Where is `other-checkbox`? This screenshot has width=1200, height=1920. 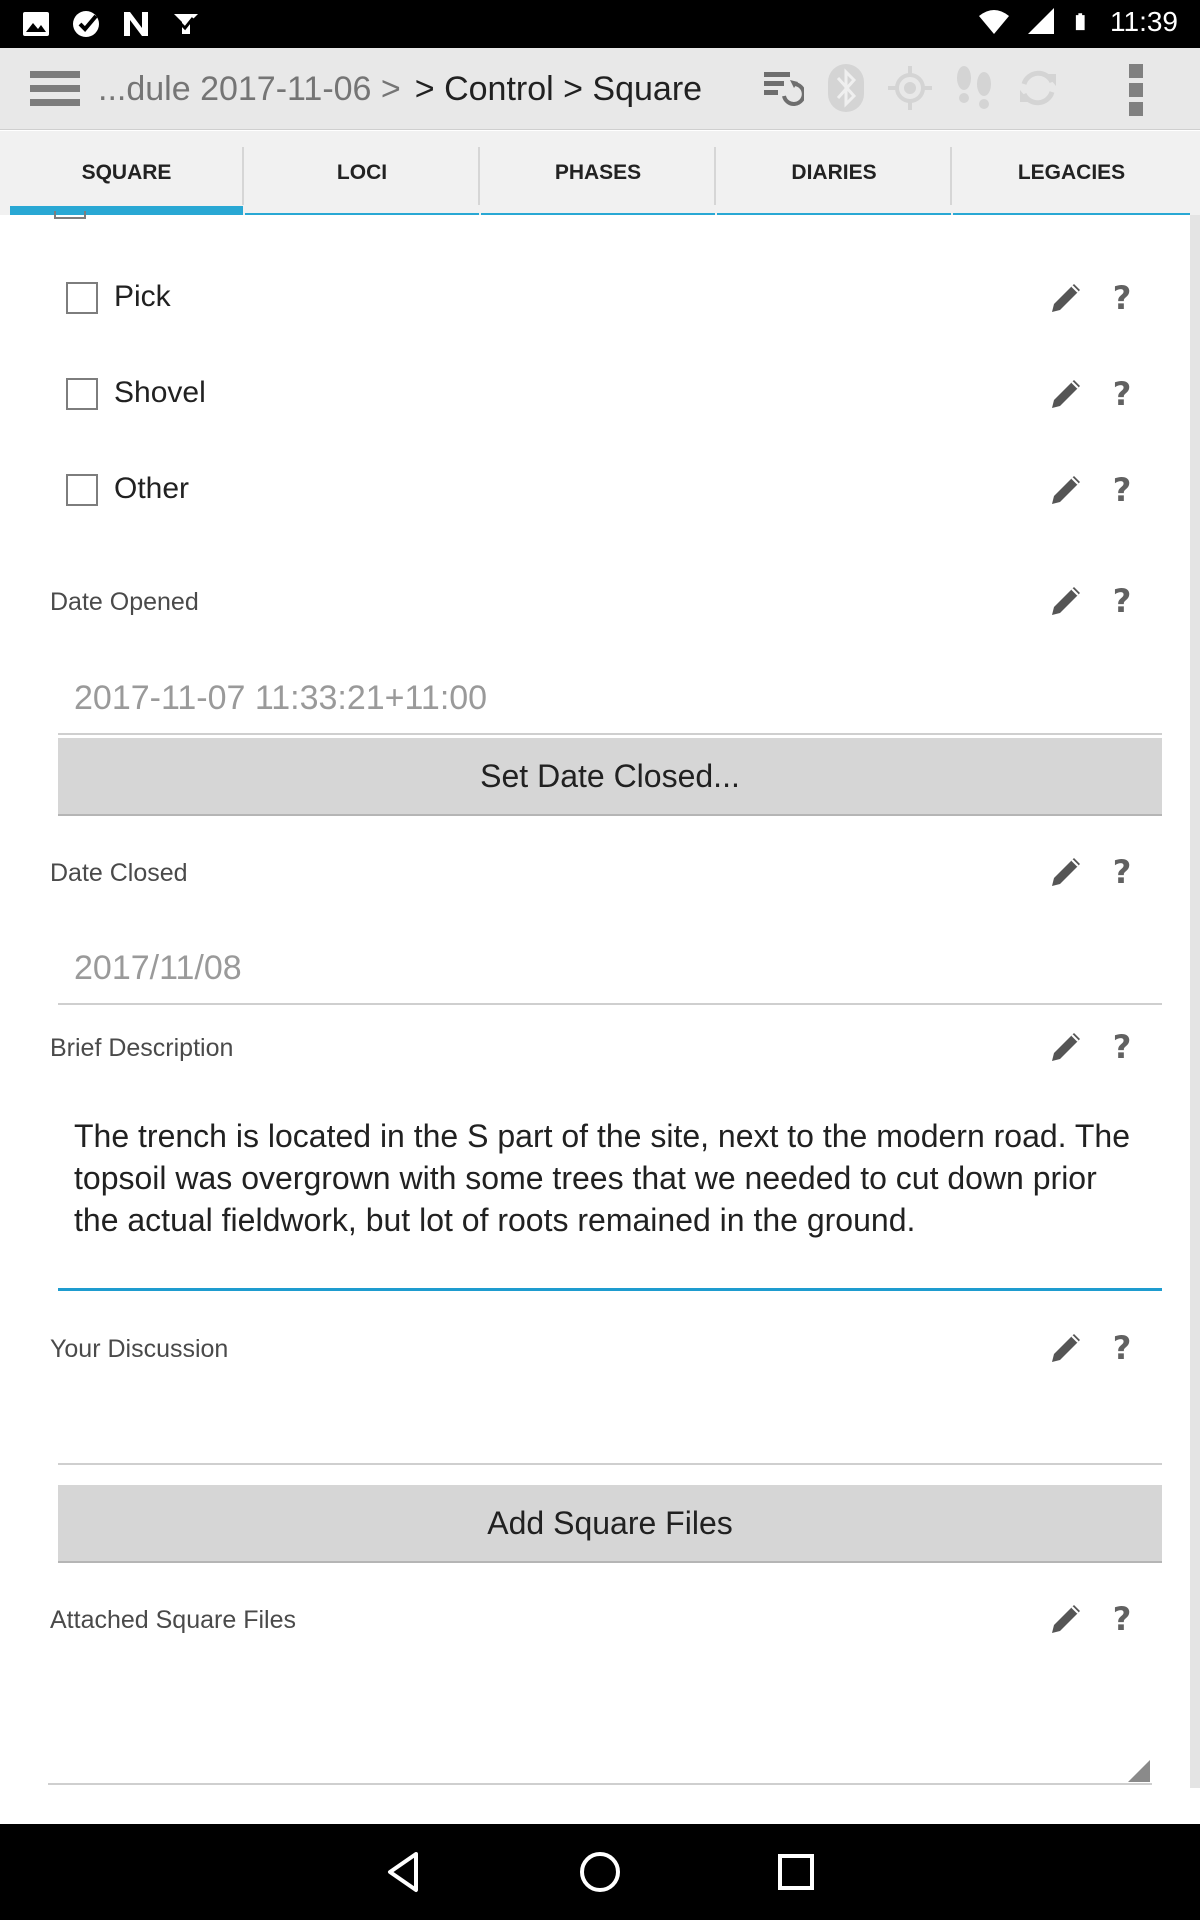 other-checkbox is located at coordinates (82, 490).